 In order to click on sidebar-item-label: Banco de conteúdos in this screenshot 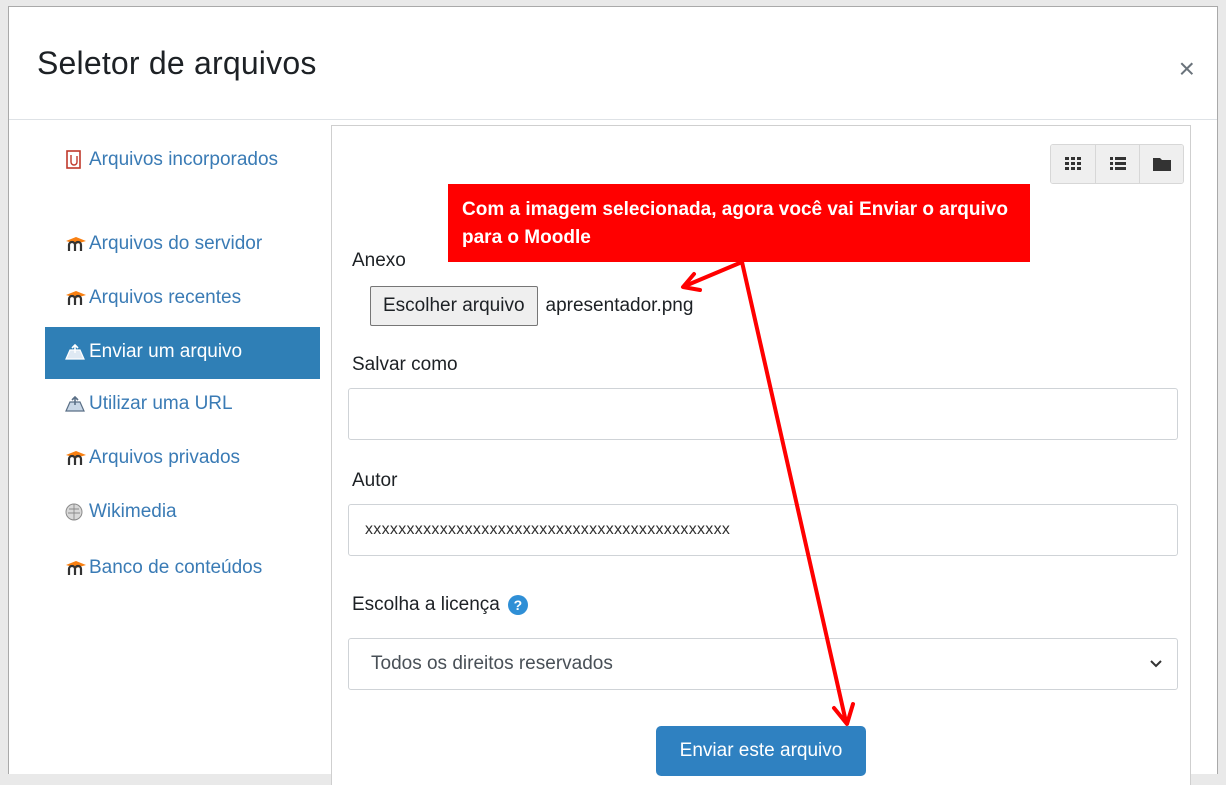, I will do `click(176, 567)`.